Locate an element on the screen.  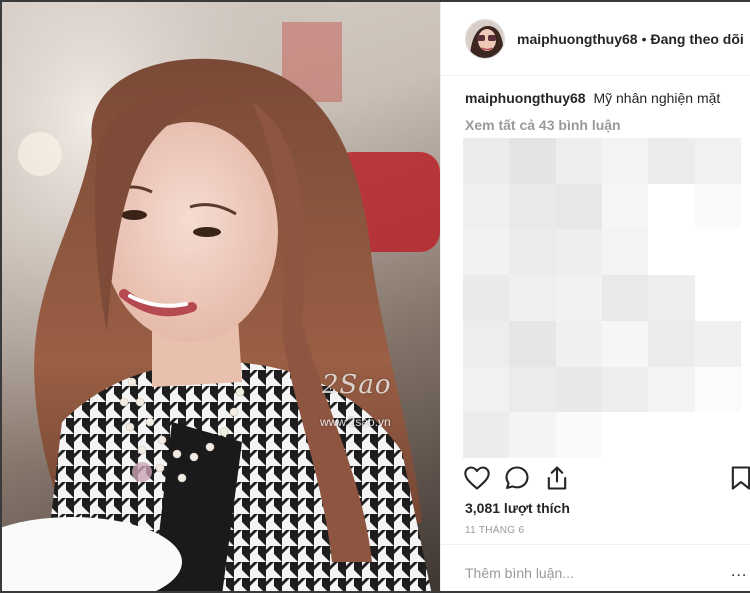
post-header: maiphuongthuy68 • Đang theo dõi is located at coordinates (595, 39).